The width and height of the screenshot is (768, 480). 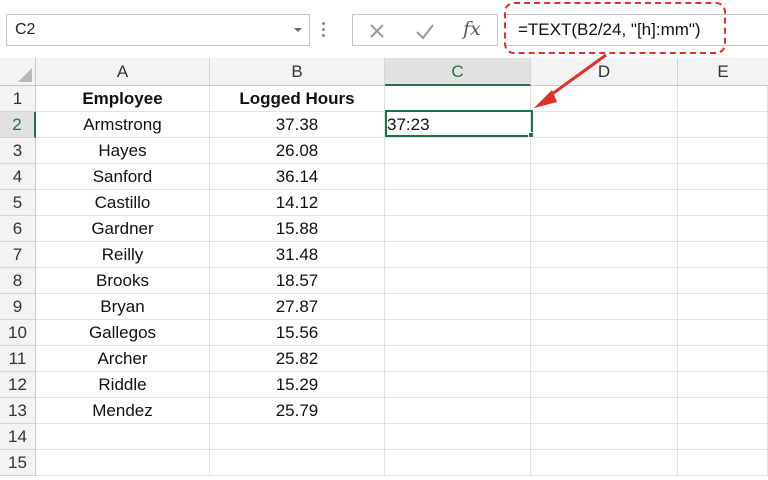 I want to click on cell-d13, so click(x=604, y=411).